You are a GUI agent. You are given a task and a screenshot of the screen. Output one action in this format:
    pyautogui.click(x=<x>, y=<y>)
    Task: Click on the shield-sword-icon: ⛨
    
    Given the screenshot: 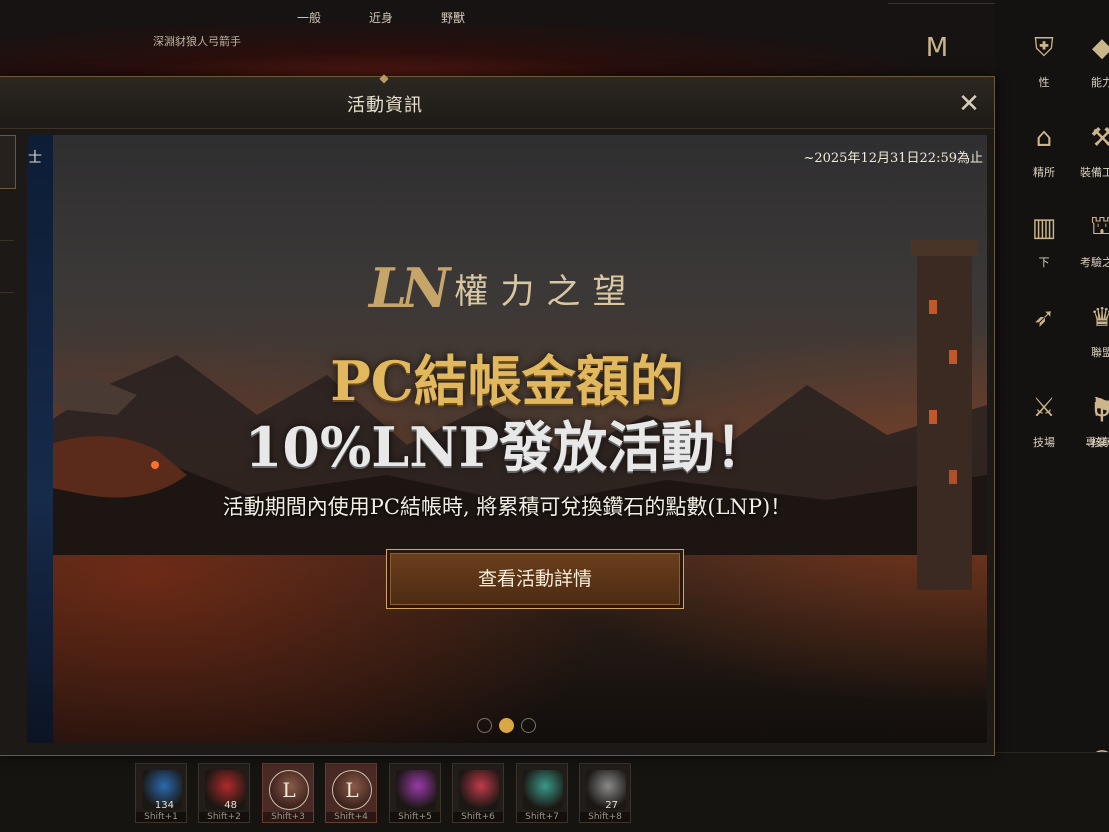 What is the action you would take?
    pyautogui.click(x=1044, y=47)
    